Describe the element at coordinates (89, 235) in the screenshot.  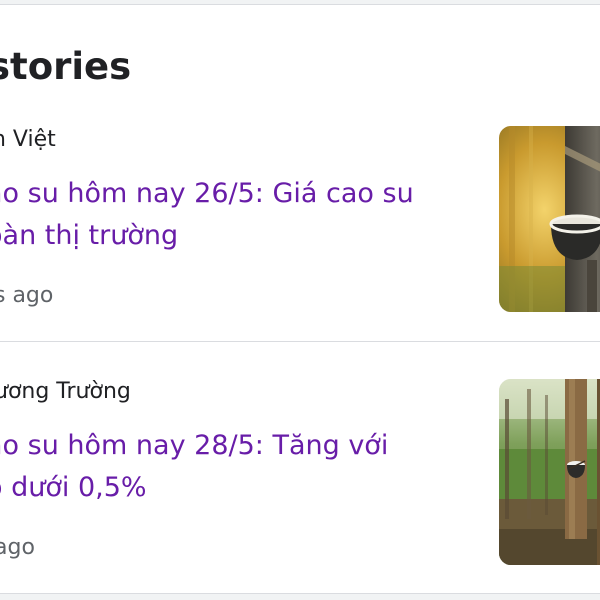
I see `headline-line: oàn thị trường` at that location.